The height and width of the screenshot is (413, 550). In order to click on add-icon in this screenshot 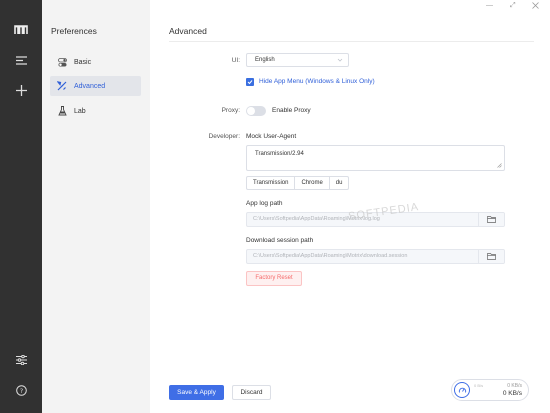, I will do `click(21, 90)`.